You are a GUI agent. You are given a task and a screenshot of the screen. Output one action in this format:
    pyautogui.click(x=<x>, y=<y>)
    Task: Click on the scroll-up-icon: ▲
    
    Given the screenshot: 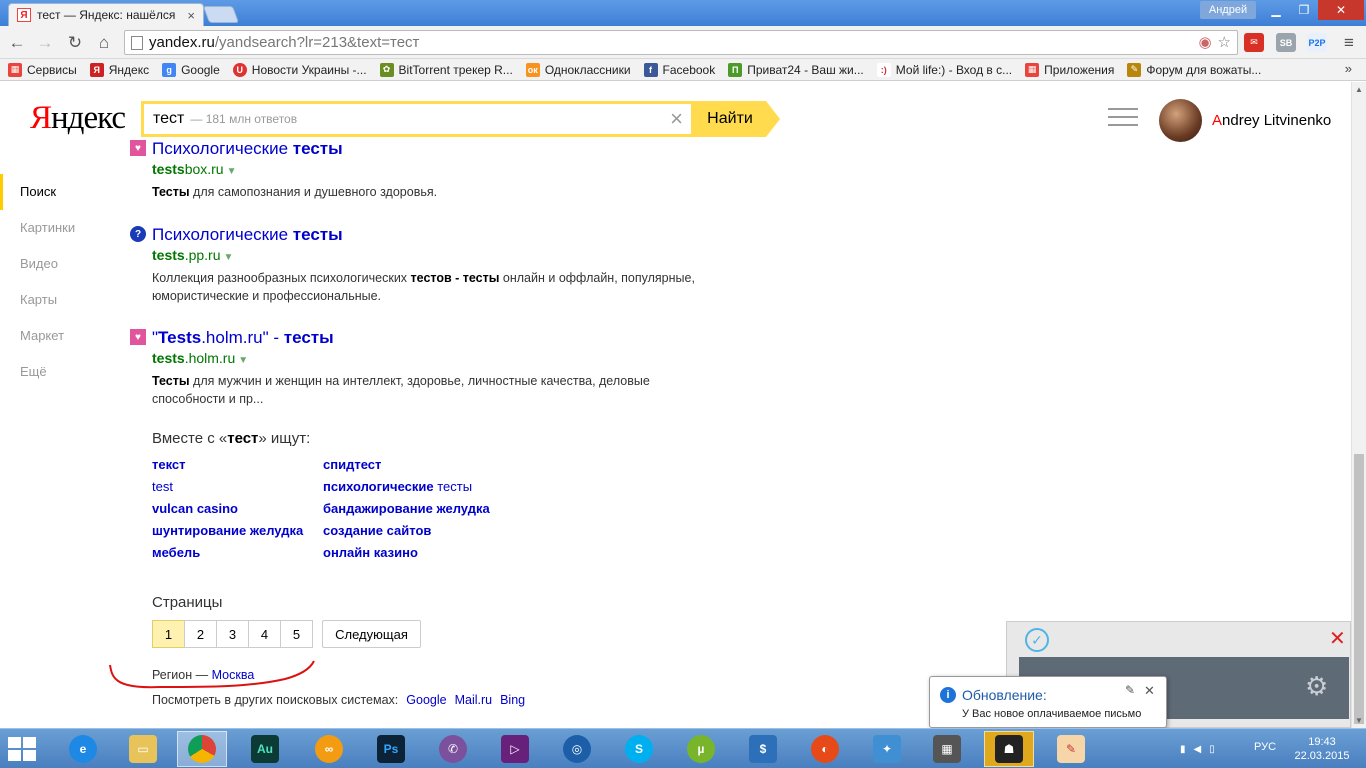 What is the action you would take?
    pyautogui.click(x=1359, y=89)
    